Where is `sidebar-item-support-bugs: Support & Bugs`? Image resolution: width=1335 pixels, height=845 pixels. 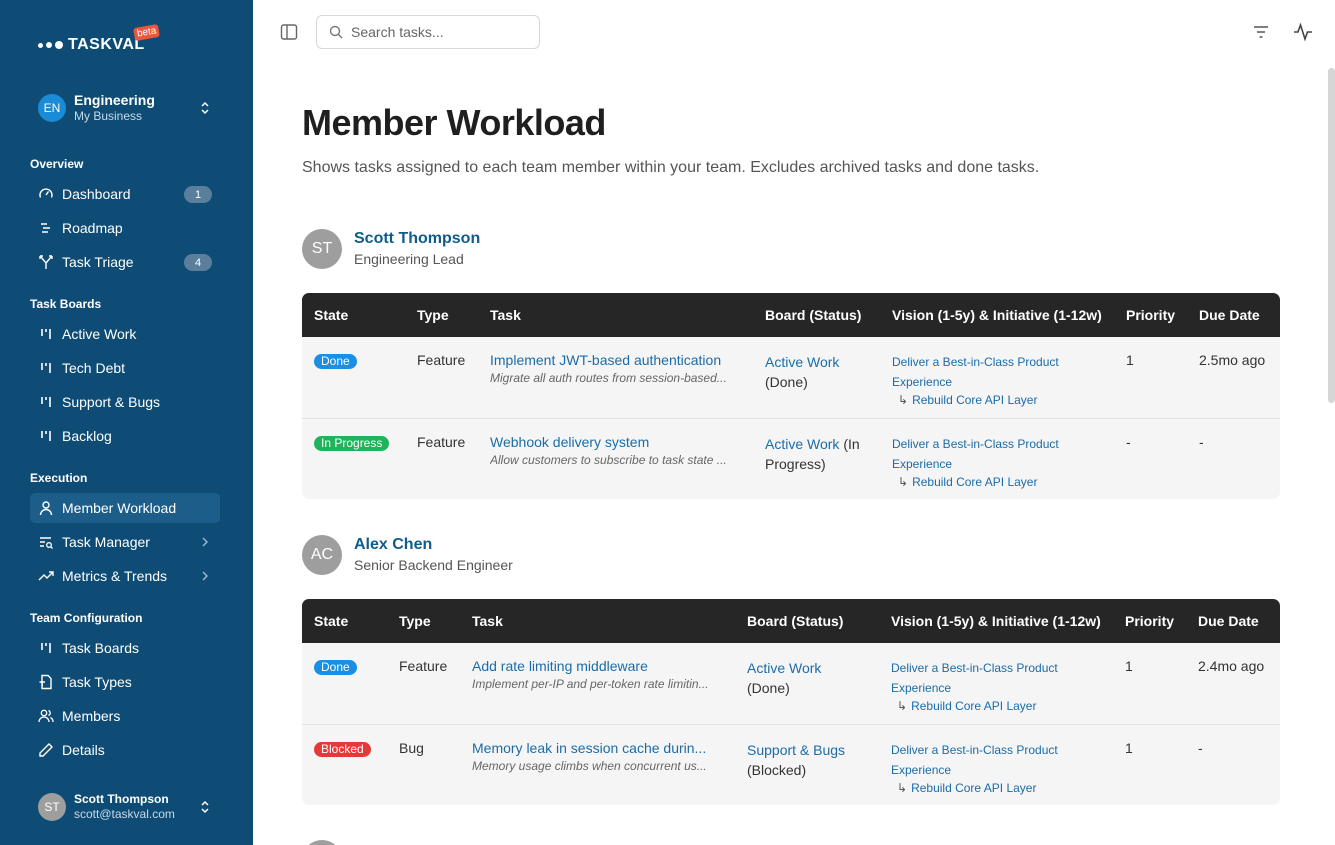 sidebar-item-support-bugs: Support & Bugs is located at coordinates (125, 402).